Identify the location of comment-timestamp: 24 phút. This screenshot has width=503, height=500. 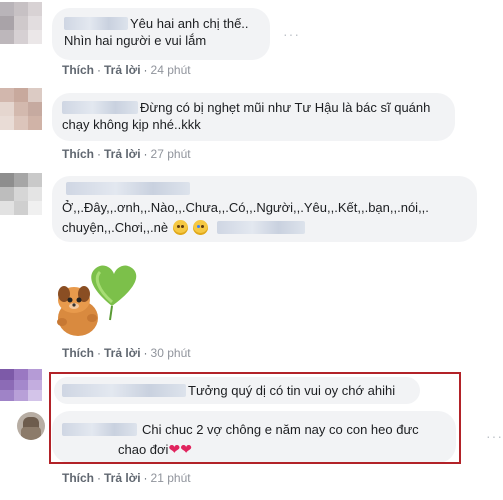
(171, 70).